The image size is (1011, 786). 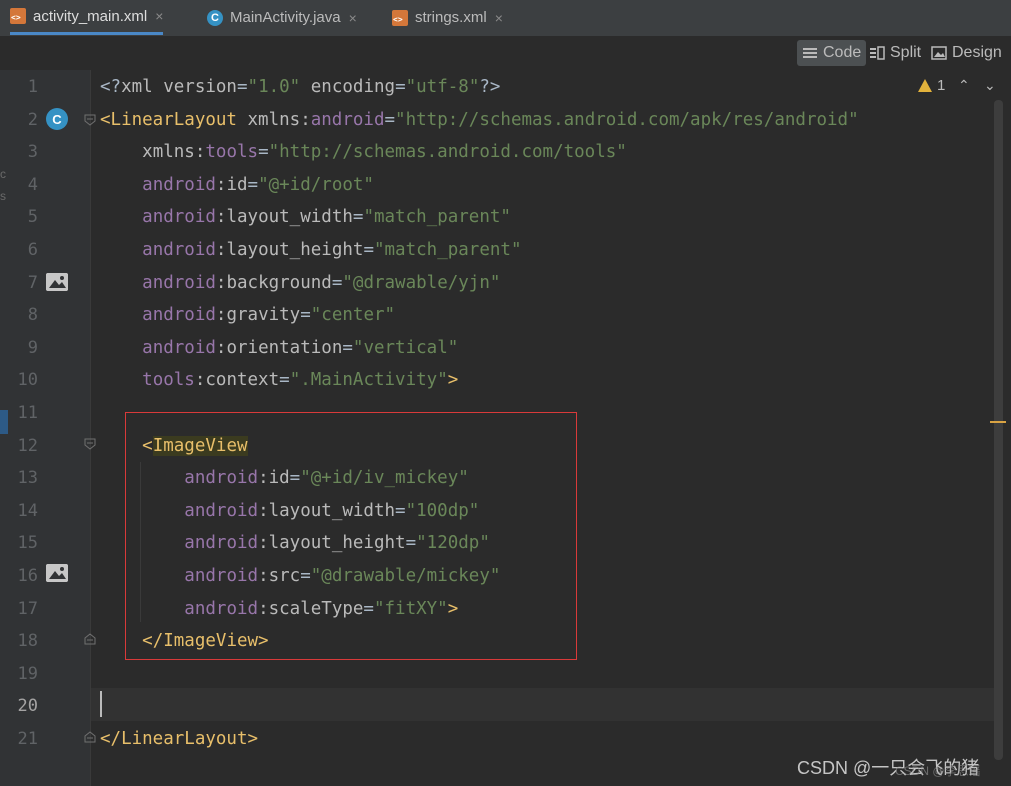 I want to click on warning-count: 1, so click(x=941, y=85).